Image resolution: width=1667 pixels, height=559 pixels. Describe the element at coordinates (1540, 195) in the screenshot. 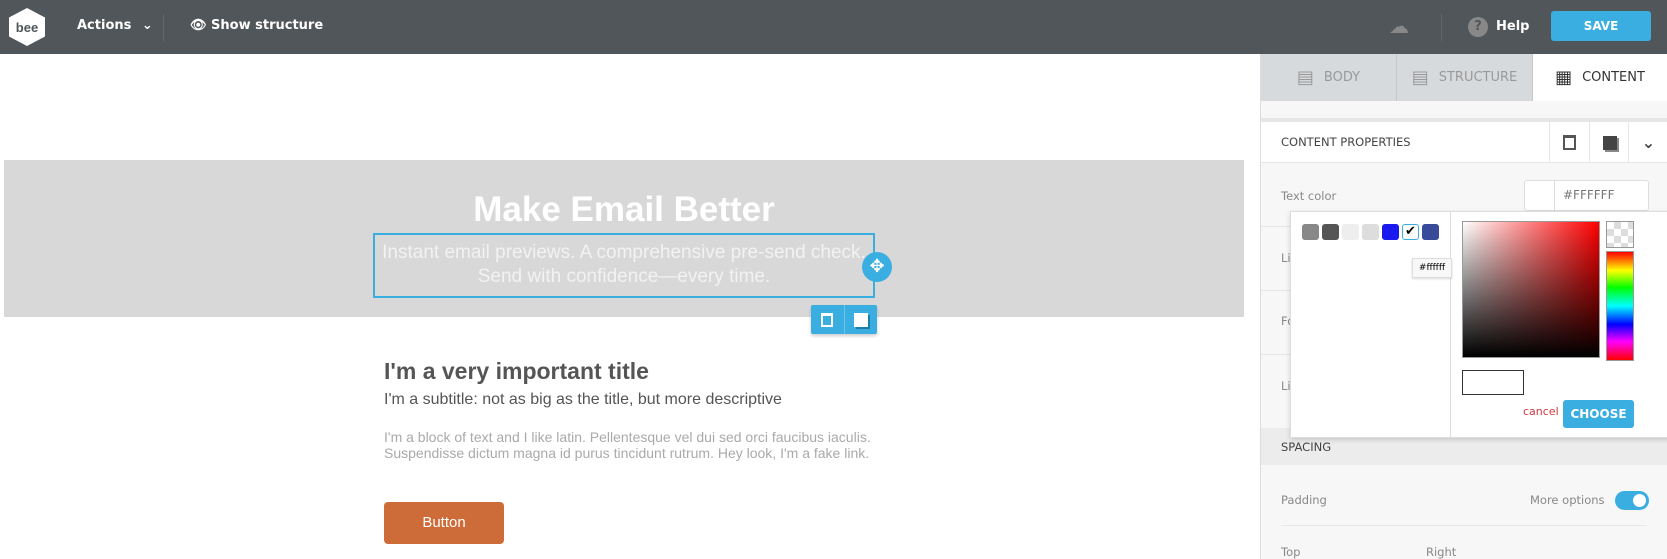

I see `color-swatch` at that location.